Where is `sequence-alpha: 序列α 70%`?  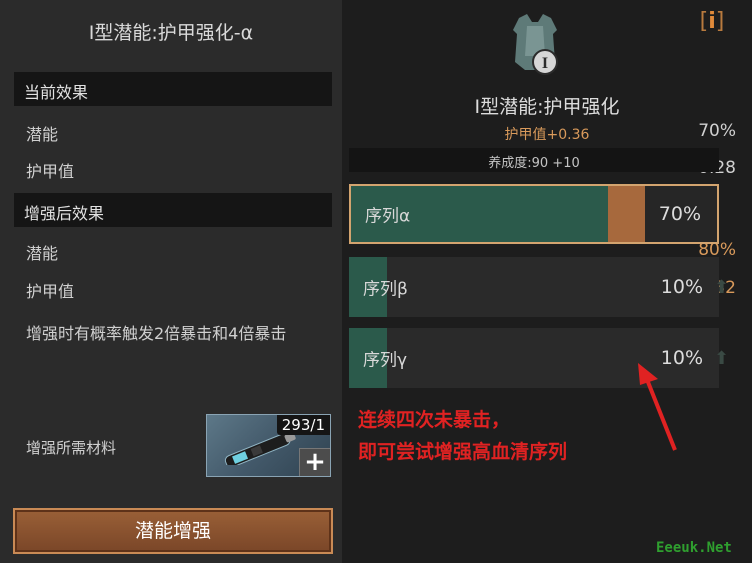
sequence-alpha: 序列α 70% is located at coordinates (534, 214).